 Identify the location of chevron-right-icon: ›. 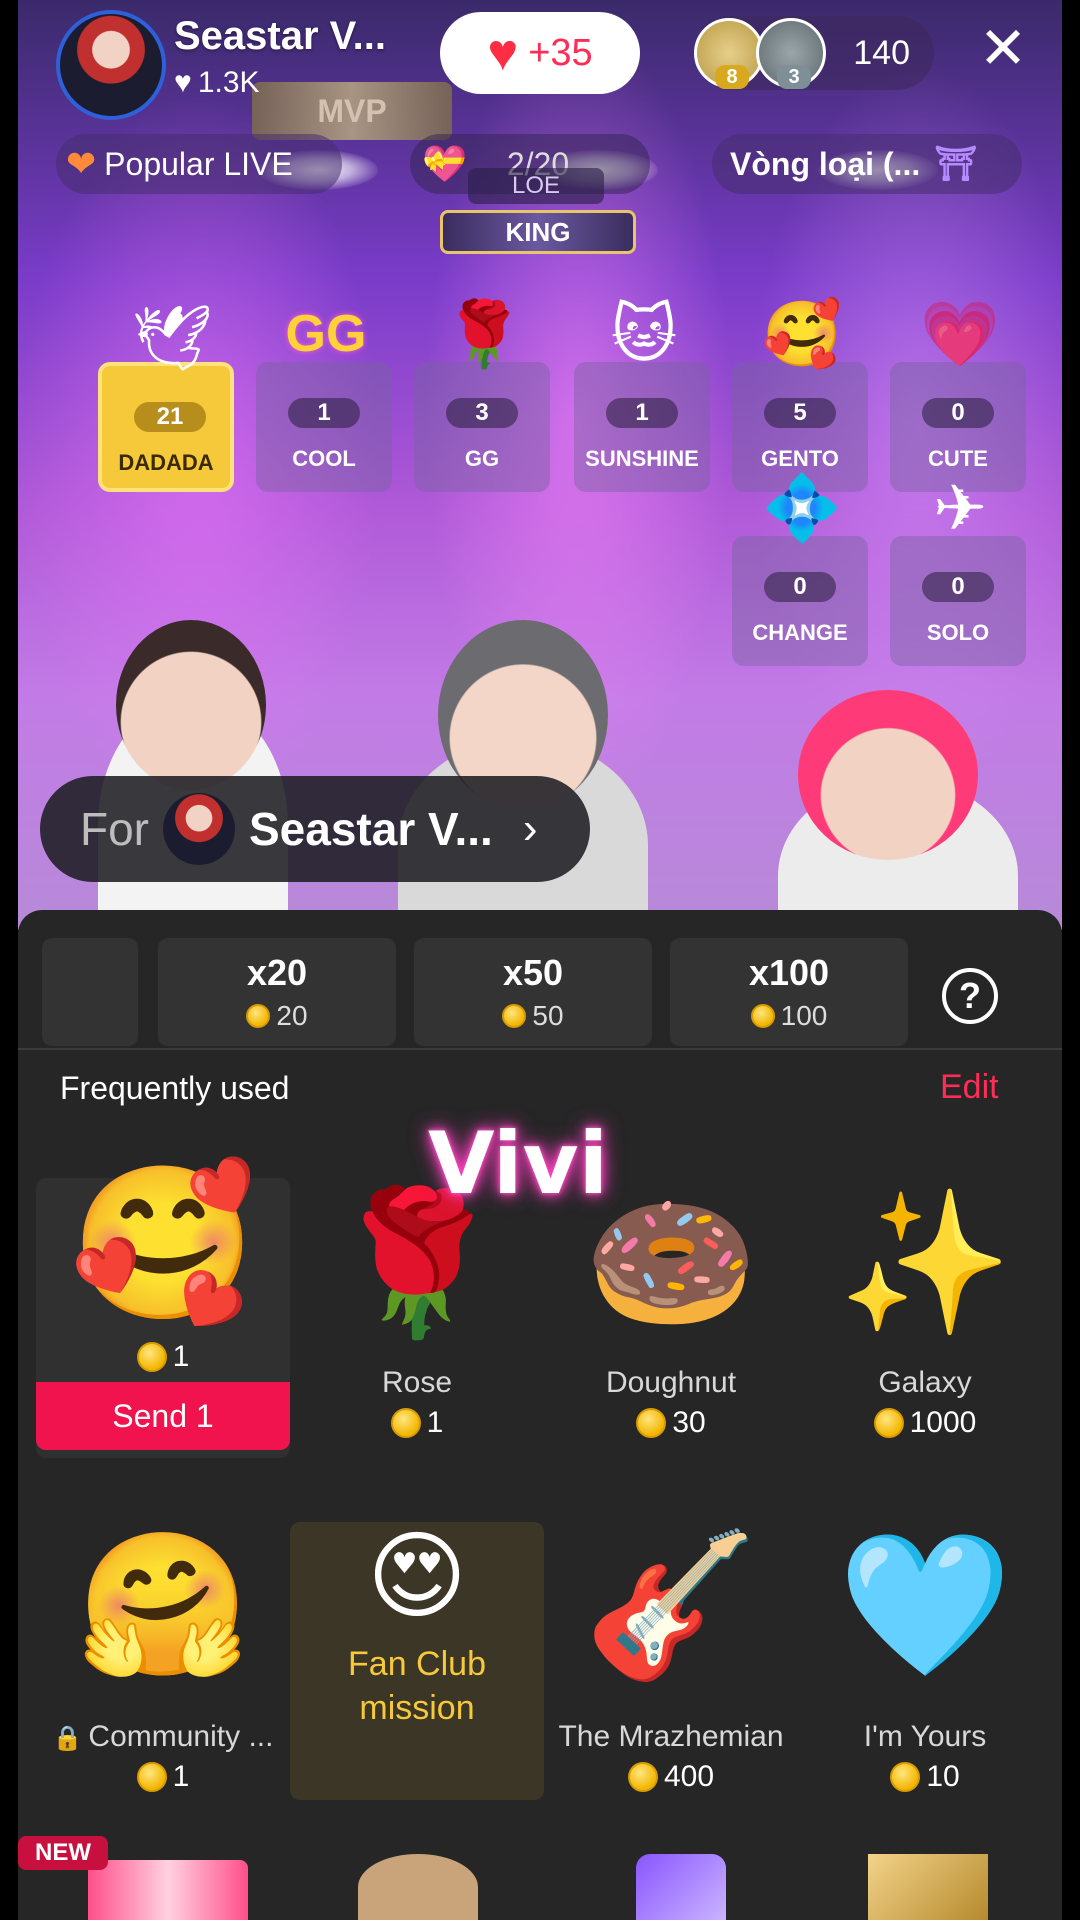
(530, 828).